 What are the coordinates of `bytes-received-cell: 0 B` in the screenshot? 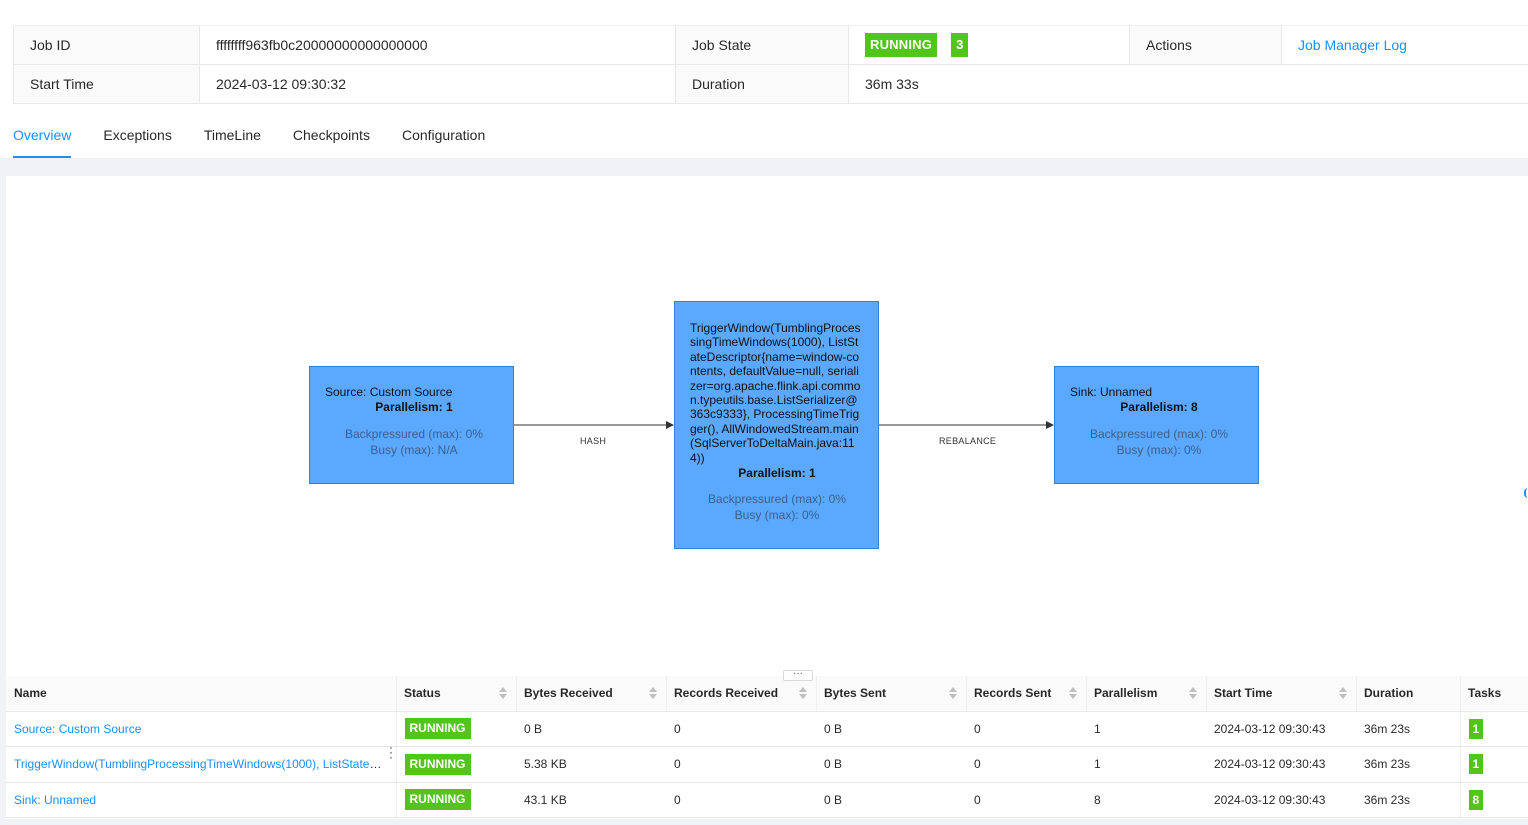 It's located at (591, 729).